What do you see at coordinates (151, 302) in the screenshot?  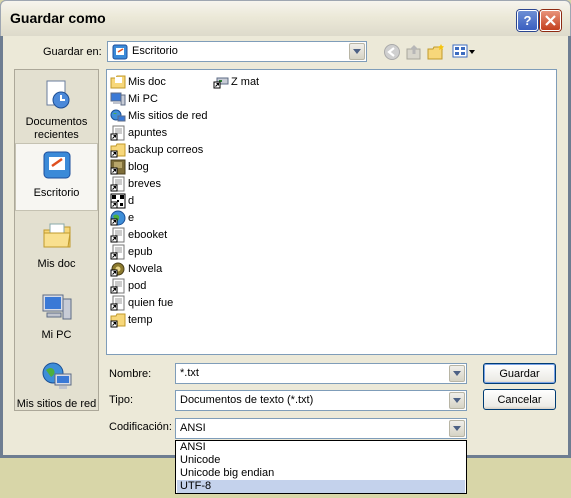 I see `file-name: quien fue` at bounding box center [151, 302].